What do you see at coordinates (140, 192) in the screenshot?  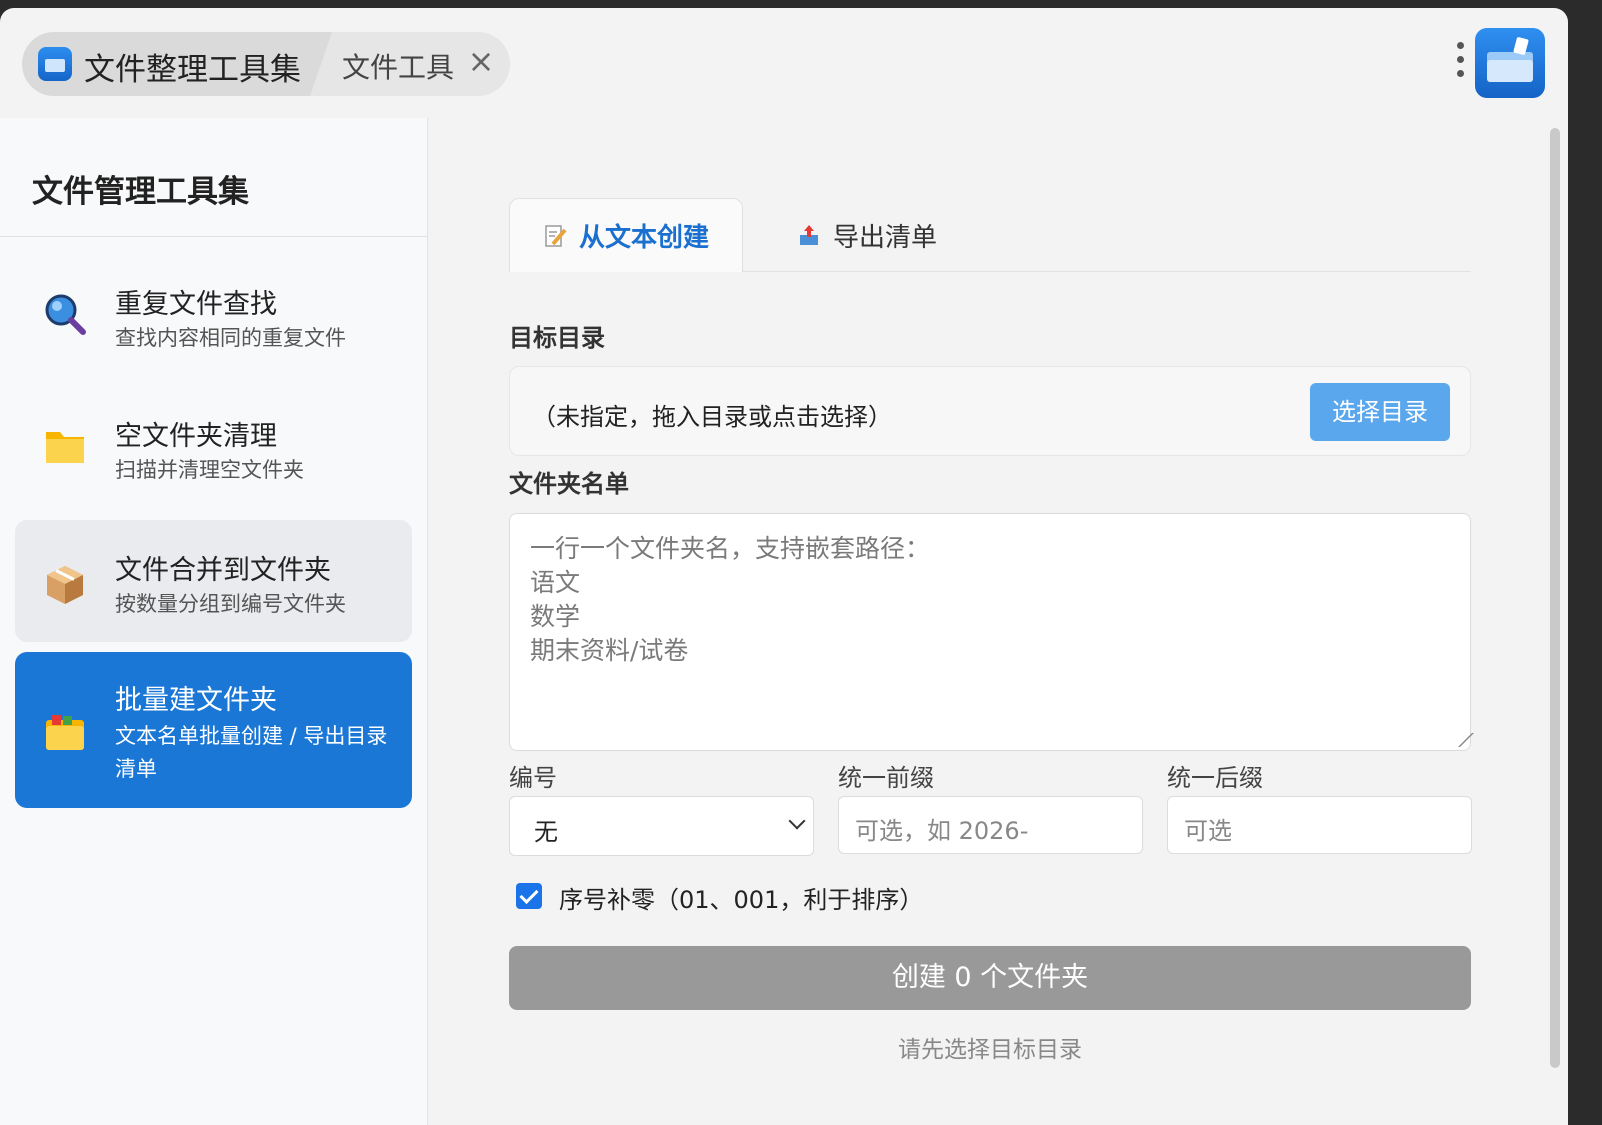 I see `sidebar-title: 文件管理工具集` at bounding box center [140, 192].